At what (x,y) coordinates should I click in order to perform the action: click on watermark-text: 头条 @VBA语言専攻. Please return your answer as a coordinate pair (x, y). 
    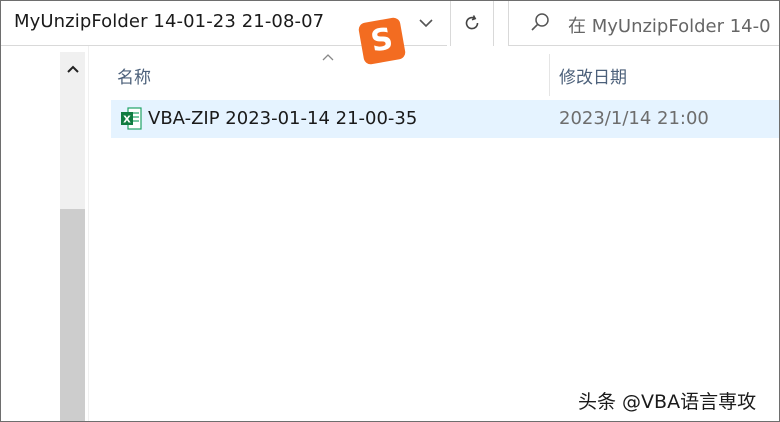
    Looking at the image, I should click on (667, 402).